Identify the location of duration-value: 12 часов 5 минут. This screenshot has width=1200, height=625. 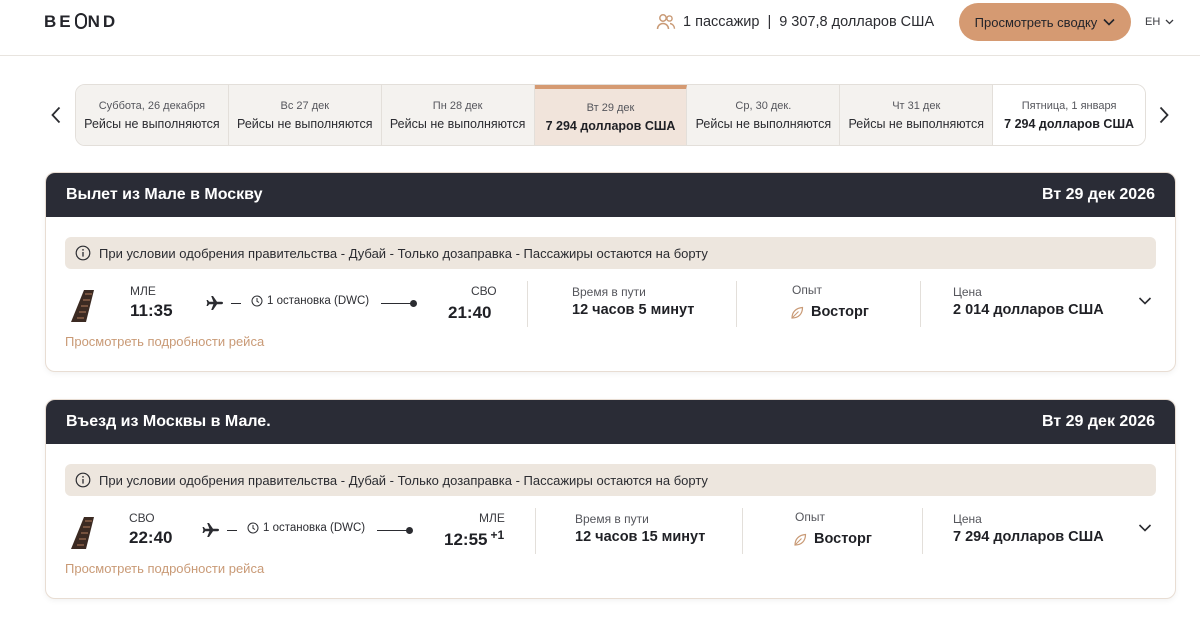
(633, 310).